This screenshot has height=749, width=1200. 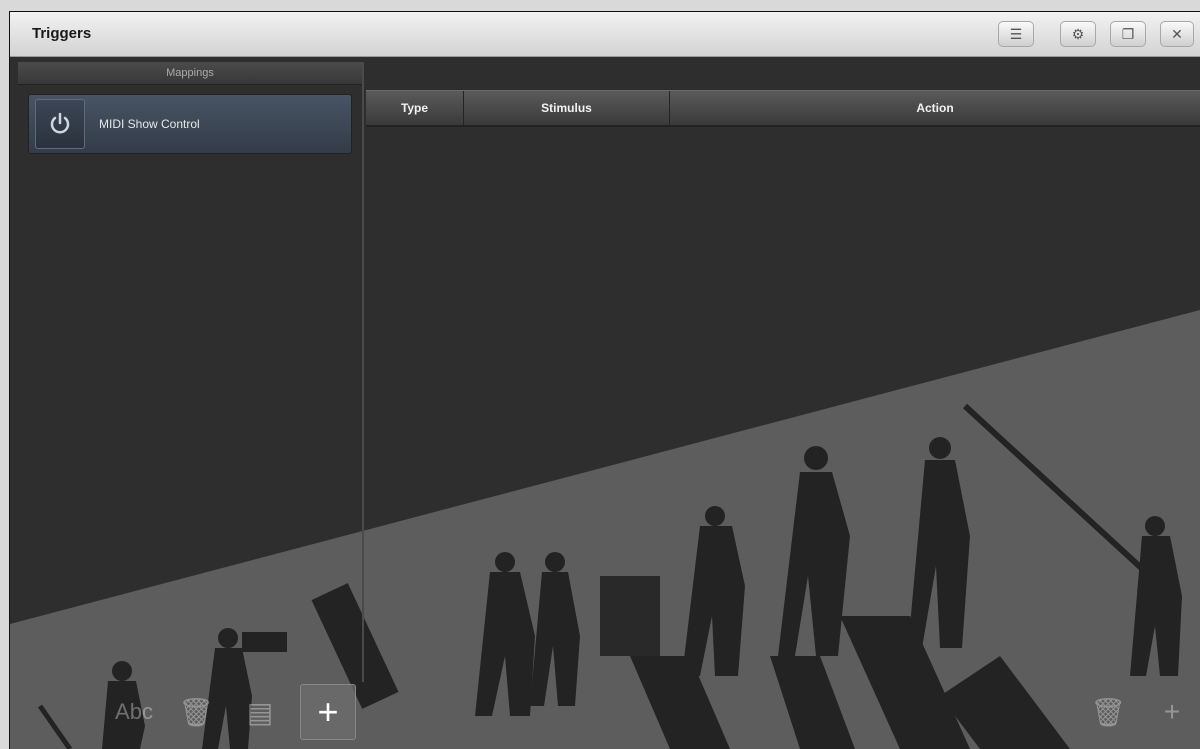 I want to click on close-icon: ✕, so click(x=1177, y=33).